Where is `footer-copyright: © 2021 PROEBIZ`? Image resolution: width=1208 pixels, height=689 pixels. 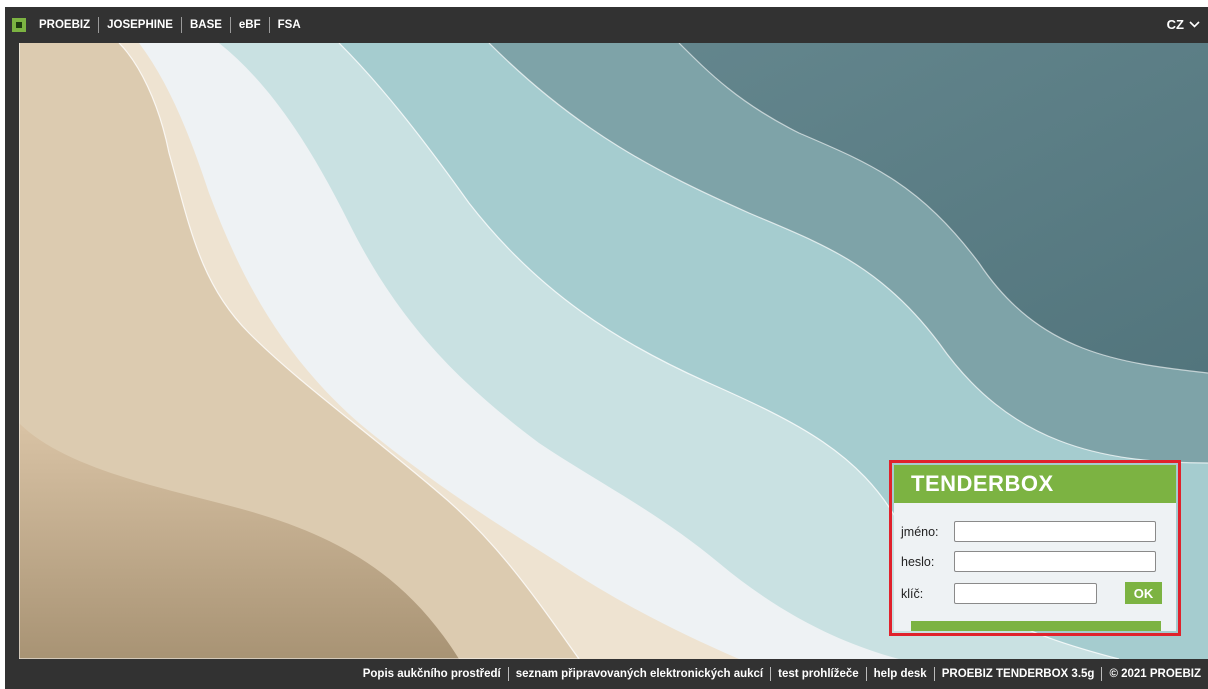 footer-copyright: © 2021 PROEBIZ is located at coordinates (1155, 674).